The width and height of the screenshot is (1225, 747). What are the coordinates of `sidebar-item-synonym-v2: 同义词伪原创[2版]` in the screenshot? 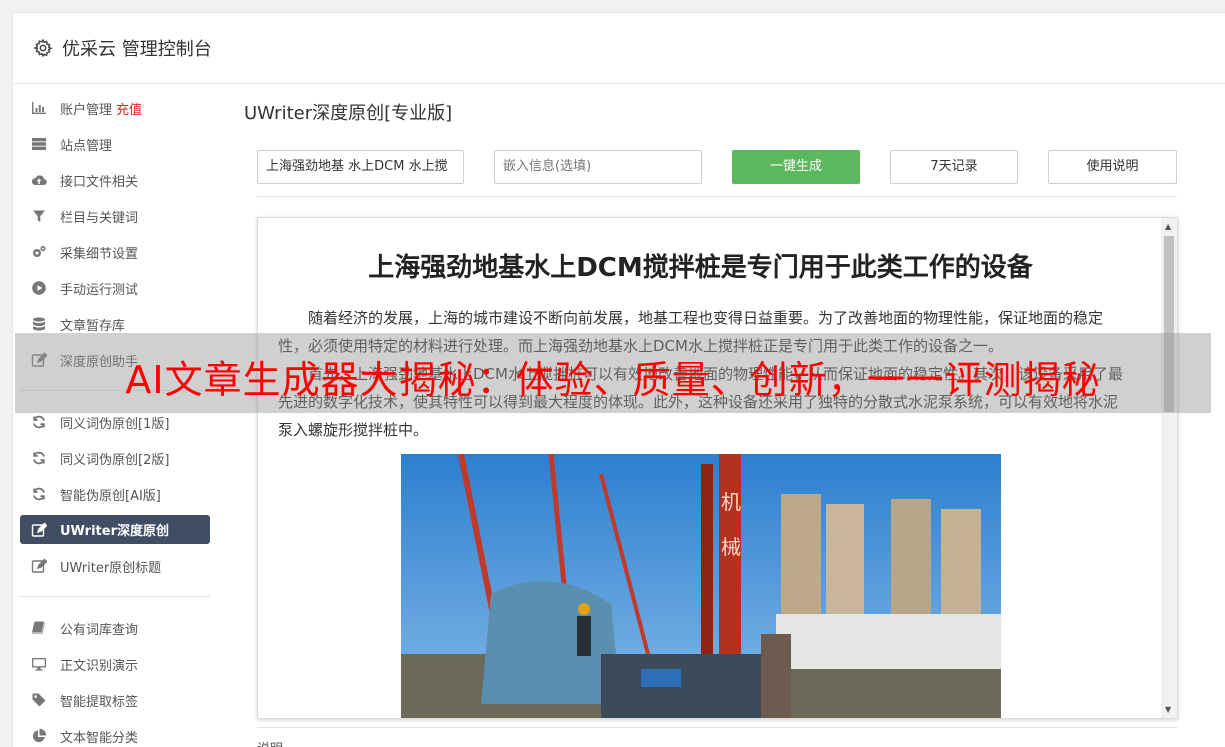 It's located at (115, 458).